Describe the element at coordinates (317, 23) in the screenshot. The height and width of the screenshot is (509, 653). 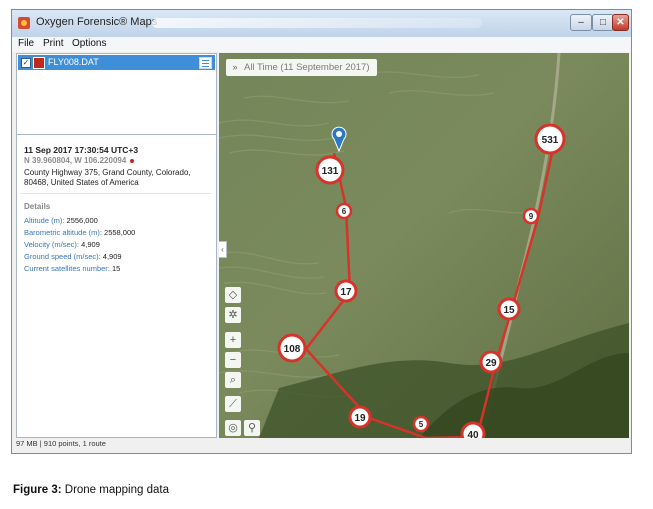
I see `title-bar-blurred-hint` at that location.